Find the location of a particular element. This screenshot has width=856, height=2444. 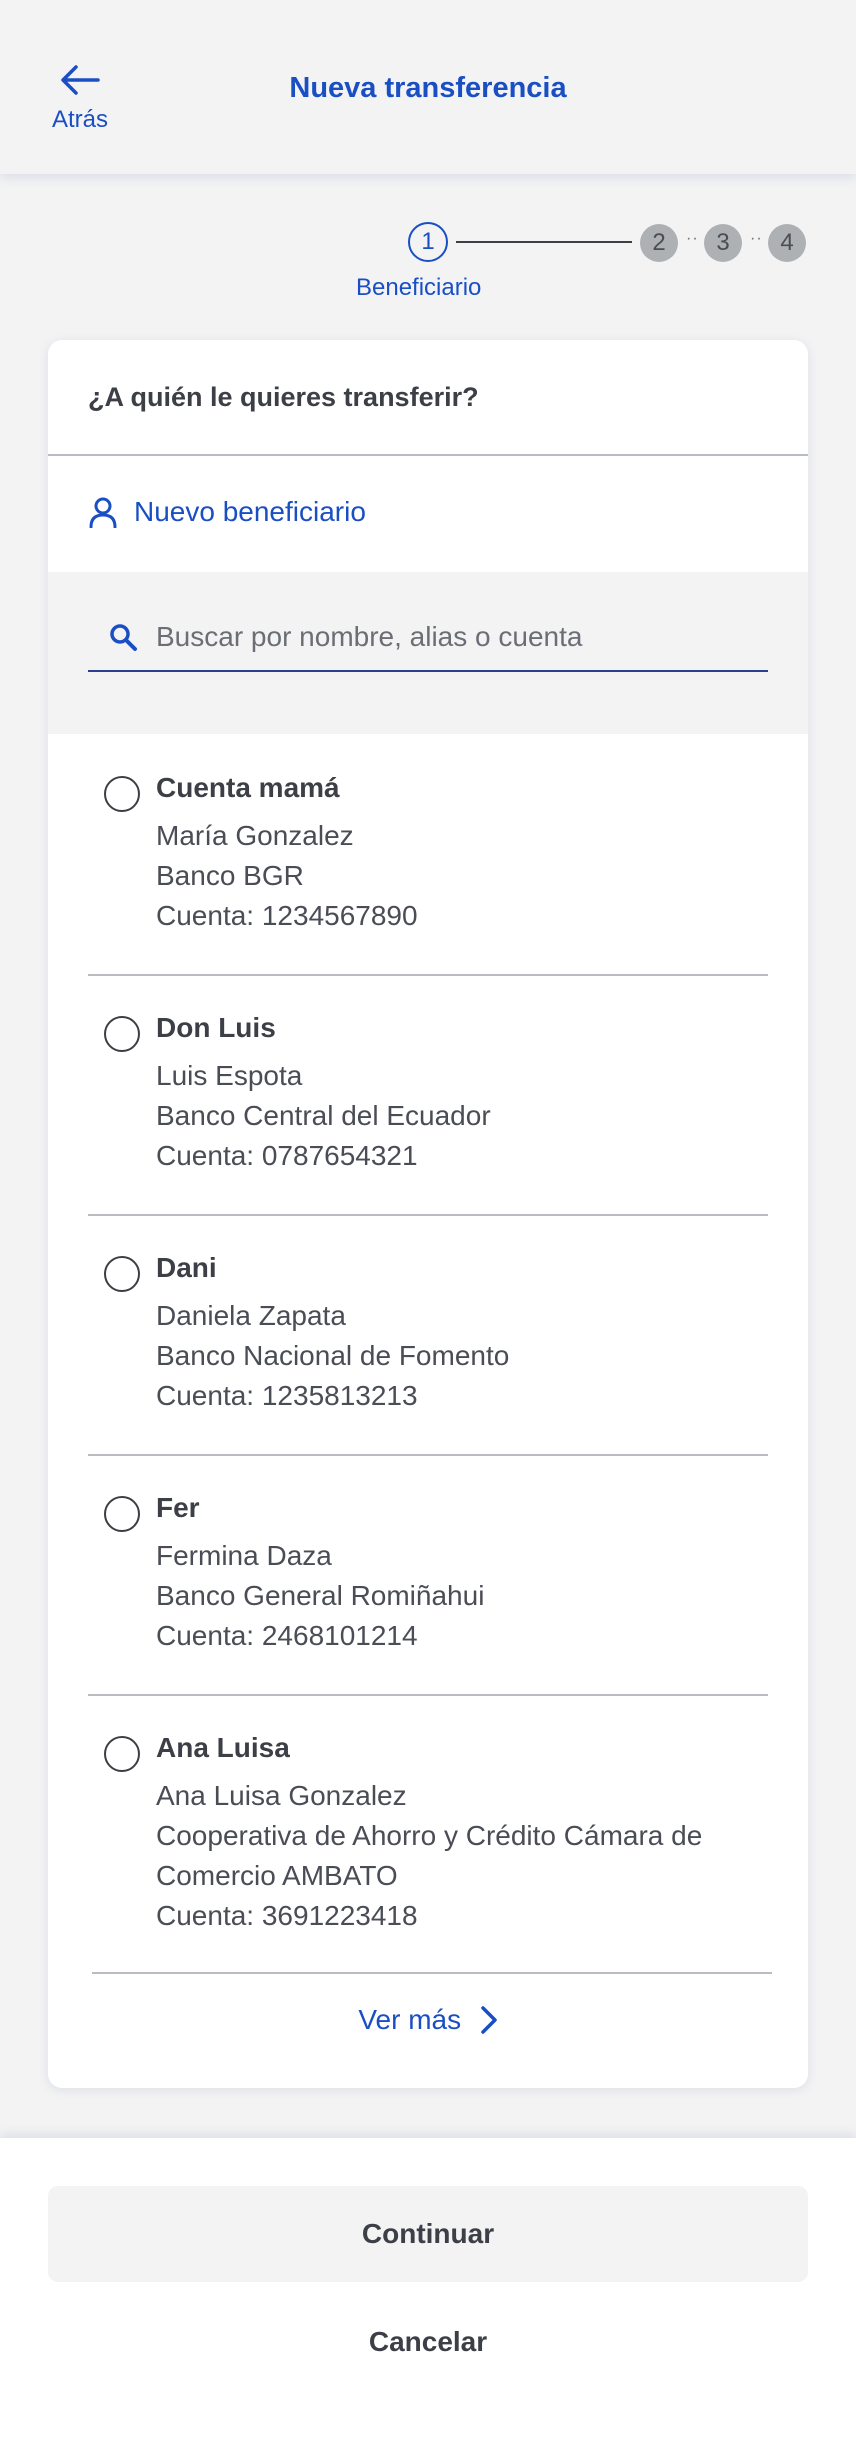

beneficiary-bank: Banco Nacional de Fomento is located at coordinates (333, 1355).